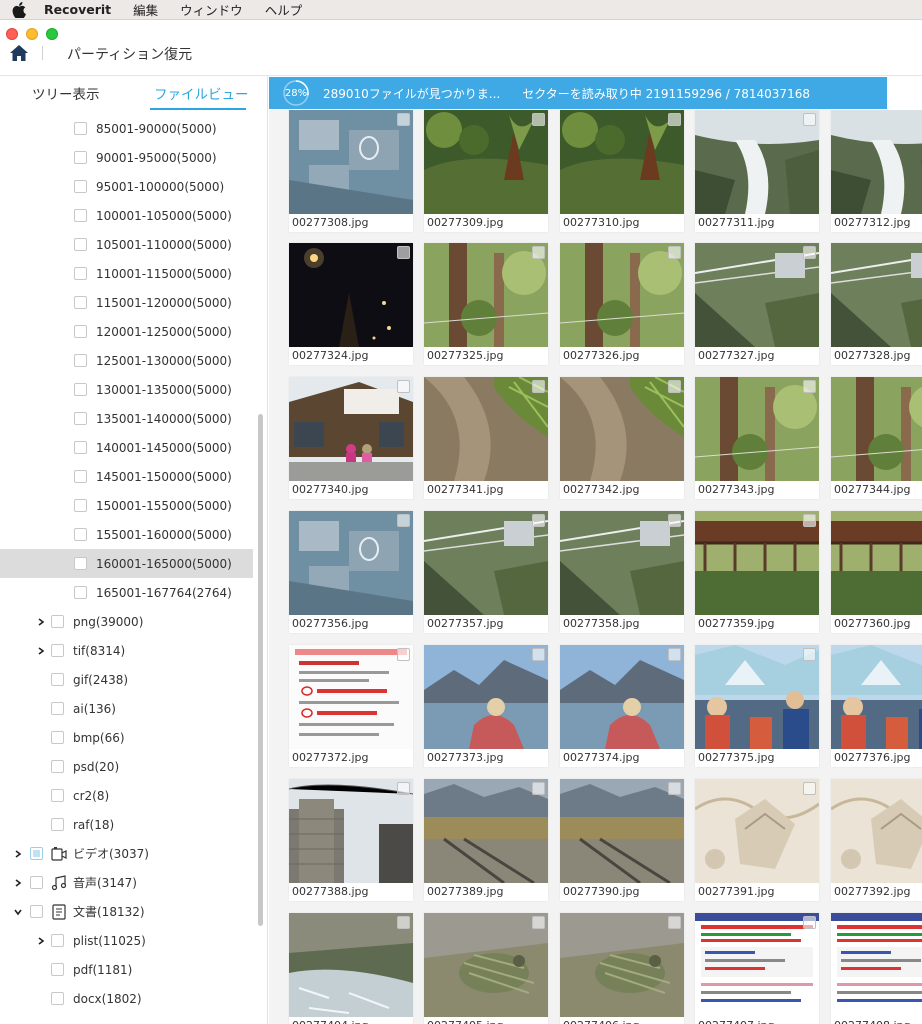 Image resolution: width=922 pixels, height=1024 pixels. Describe the element at coordinates (126, 998) in the screenshot. I see `tree-item-doc-format: docx(1802)` at that location.